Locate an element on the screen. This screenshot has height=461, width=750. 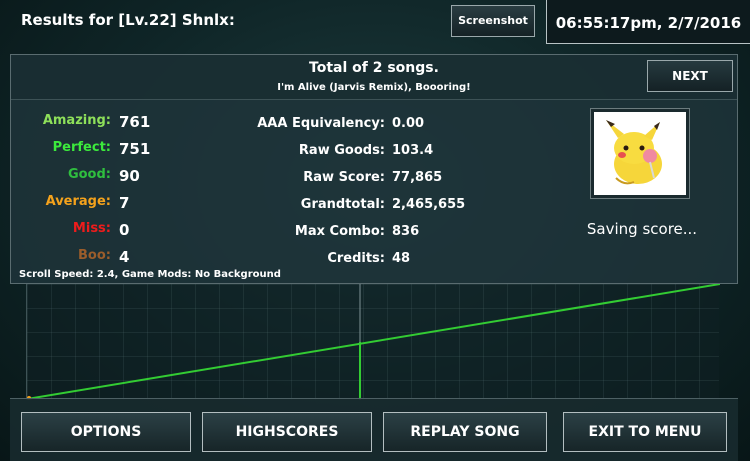
replay-song-button: REPLAY SONG is located at coordinates (465, 432).